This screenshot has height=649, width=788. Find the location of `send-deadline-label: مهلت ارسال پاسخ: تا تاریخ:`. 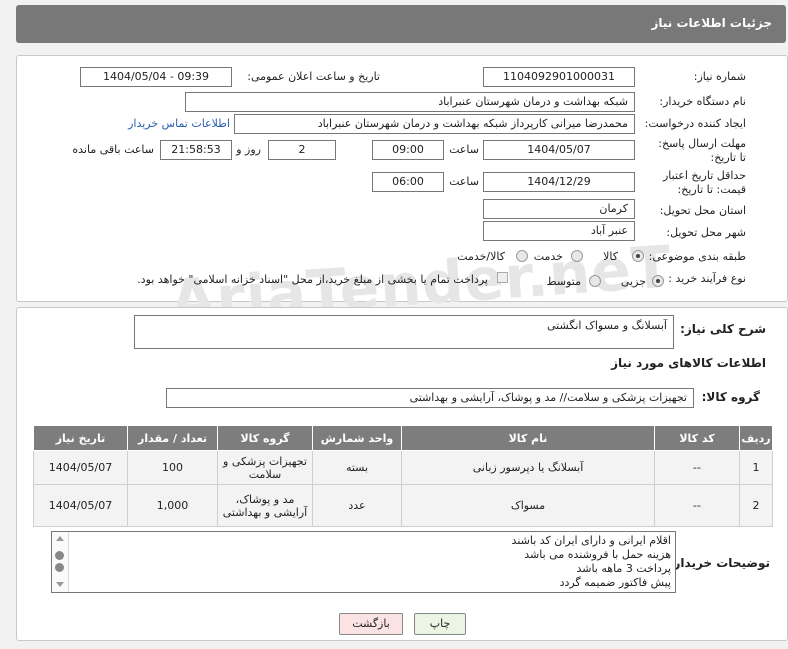

send-deadline-label: مهلت ارسال پاسخ: تا تاریخ: is located at coordinates (702, 150).